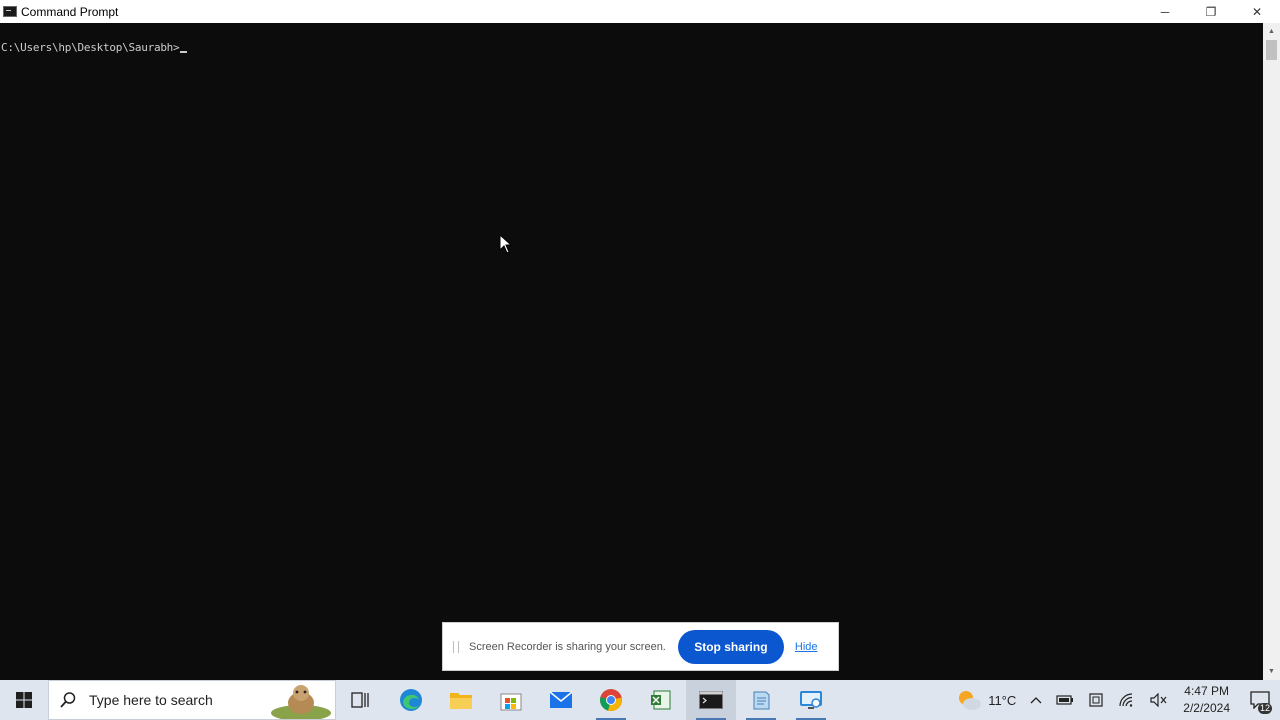 The height and width of the screenshot is (720, 1280). I want to click on mail-button, so click(561, 700).